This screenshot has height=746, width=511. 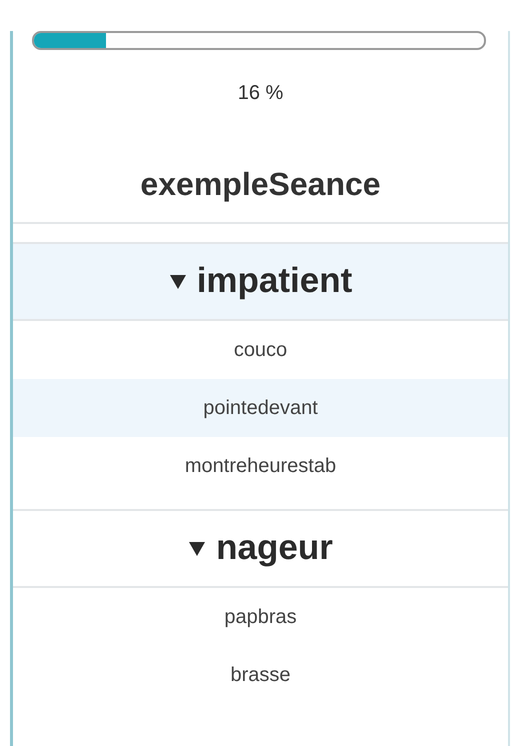 What do you see at coordinates (274, 548) in the screenshot?
I see `group-name: nageur` at bounding box center [274, 548].